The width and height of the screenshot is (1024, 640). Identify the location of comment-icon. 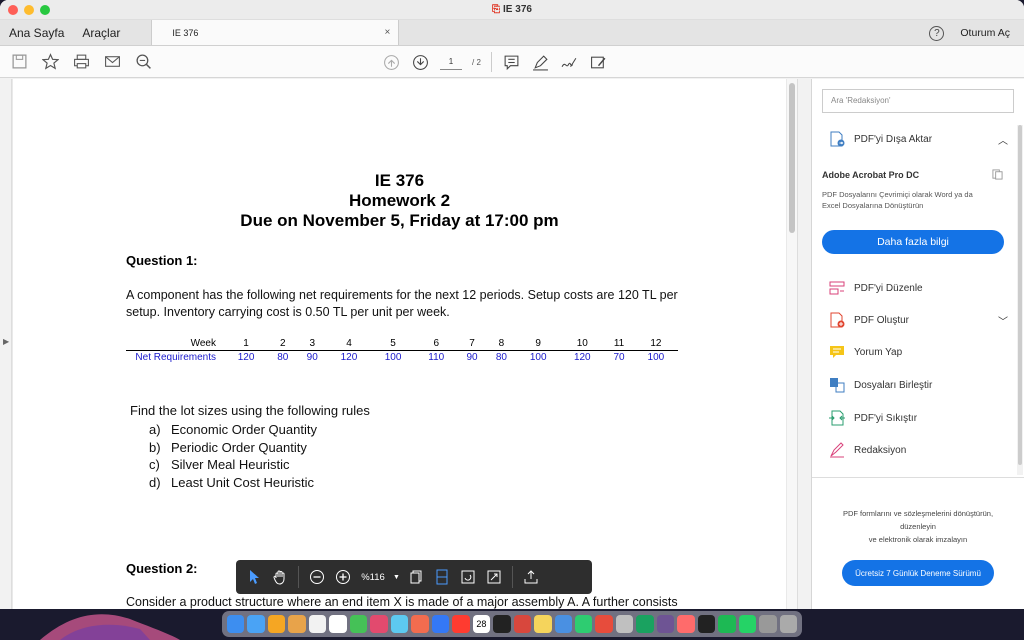
(511, 62).